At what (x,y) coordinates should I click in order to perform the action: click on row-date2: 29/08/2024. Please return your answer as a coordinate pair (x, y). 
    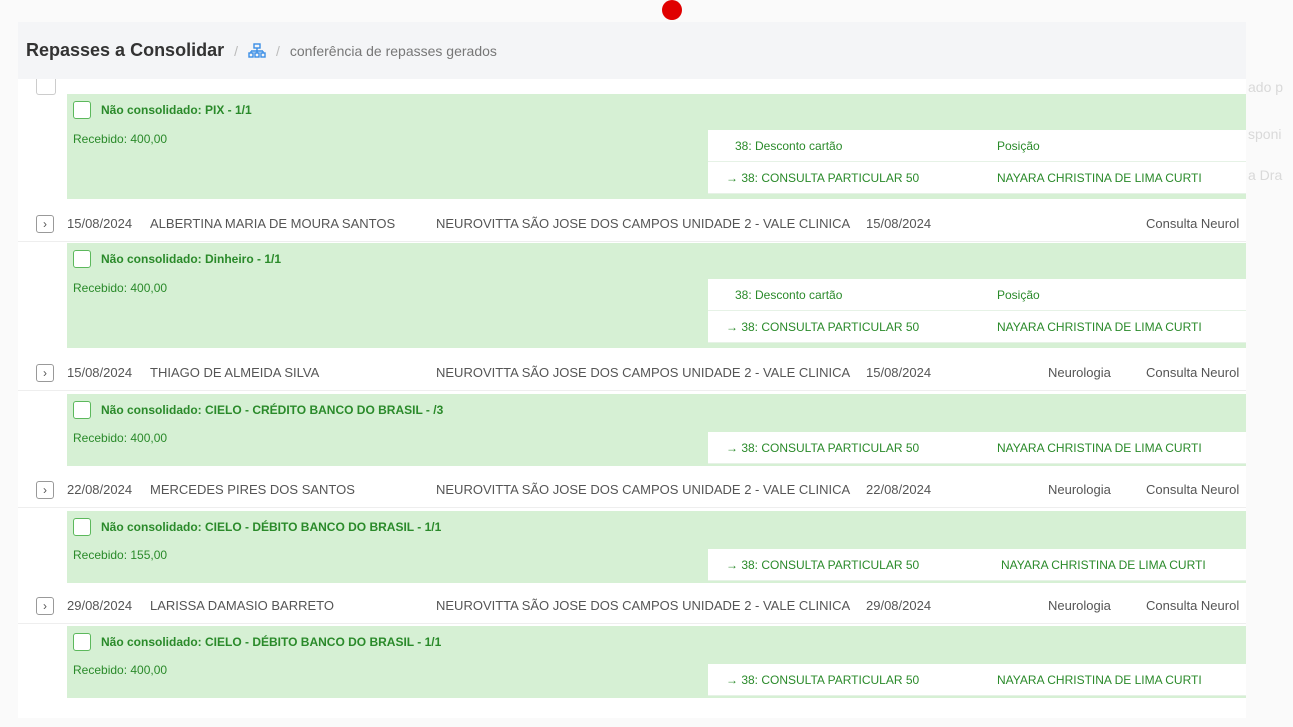
    Looking at the image, I should click on (899, 605).